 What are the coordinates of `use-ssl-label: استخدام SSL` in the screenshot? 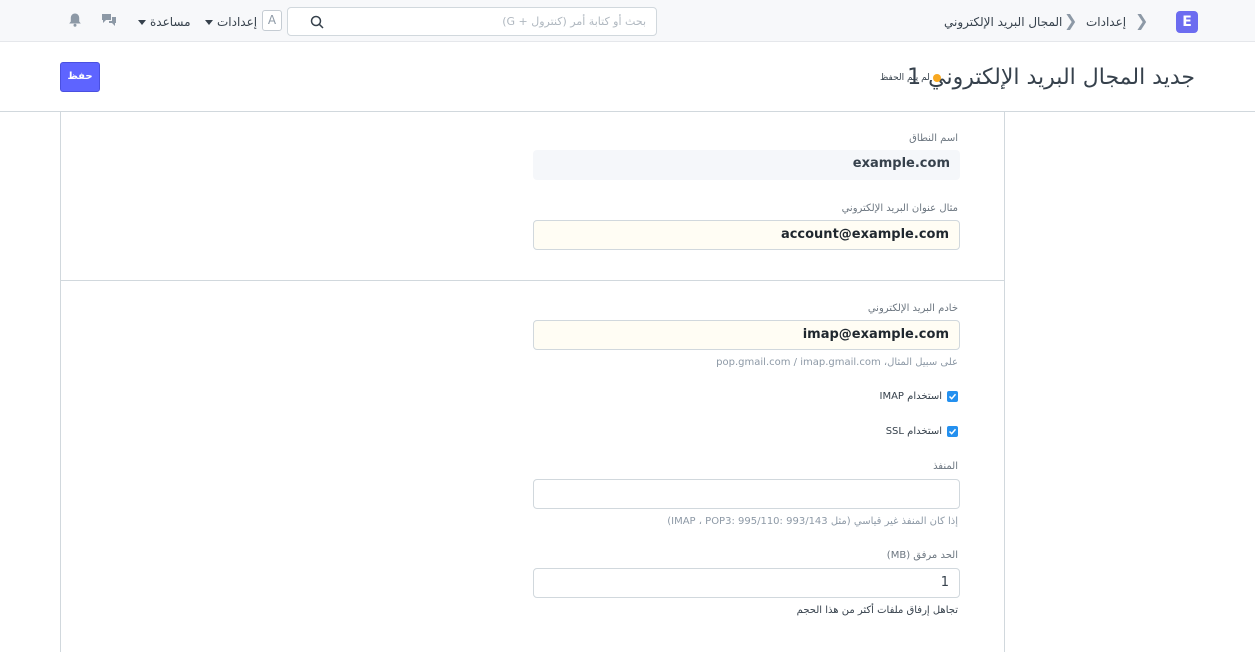 It's located at (913, 431).